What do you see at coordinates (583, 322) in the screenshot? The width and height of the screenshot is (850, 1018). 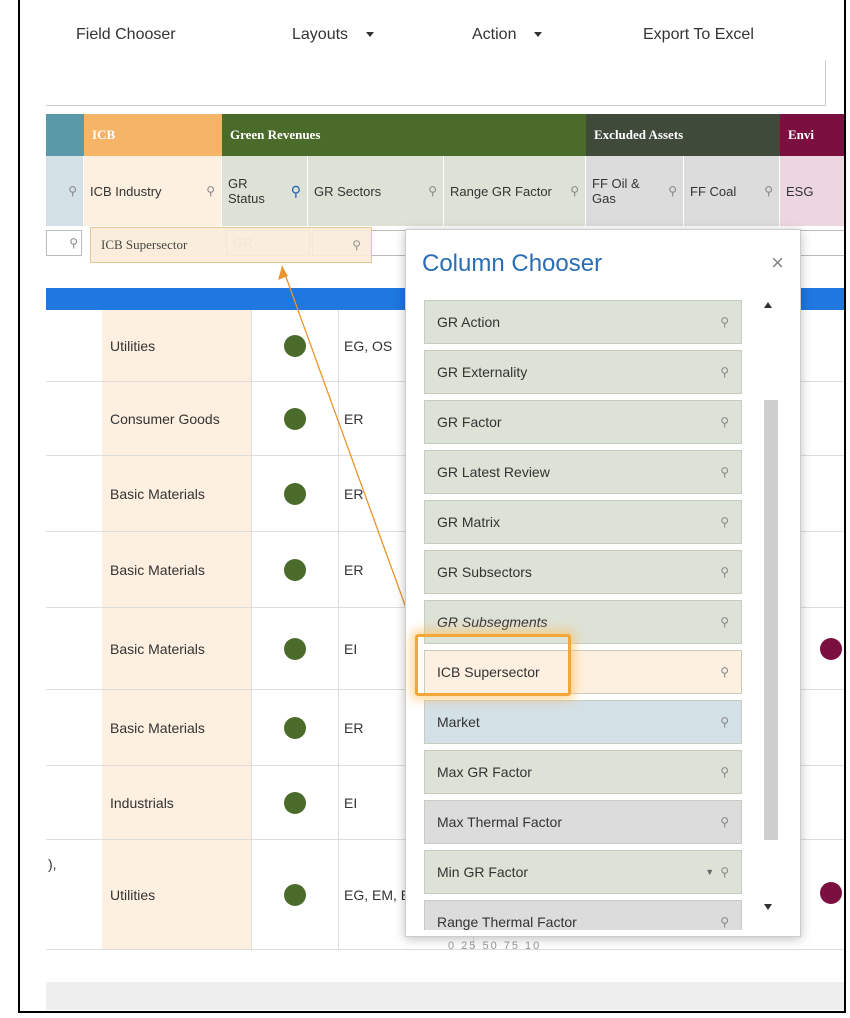 I see `column-chooser-item: GR Action ⚲` at bounding box center [583, 322].